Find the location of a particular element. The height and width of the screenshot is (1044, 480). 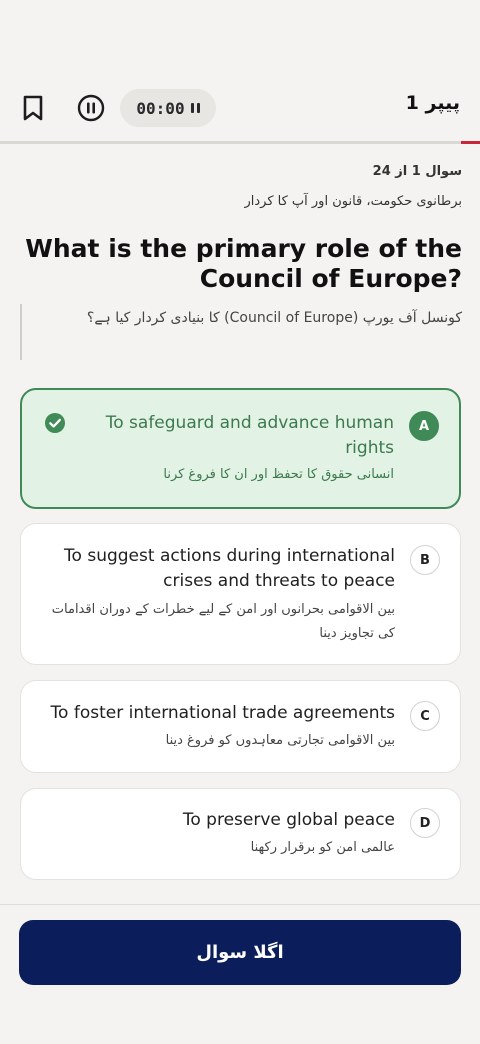

timer-pill: 00:00 is located at coordinates (168, 108).